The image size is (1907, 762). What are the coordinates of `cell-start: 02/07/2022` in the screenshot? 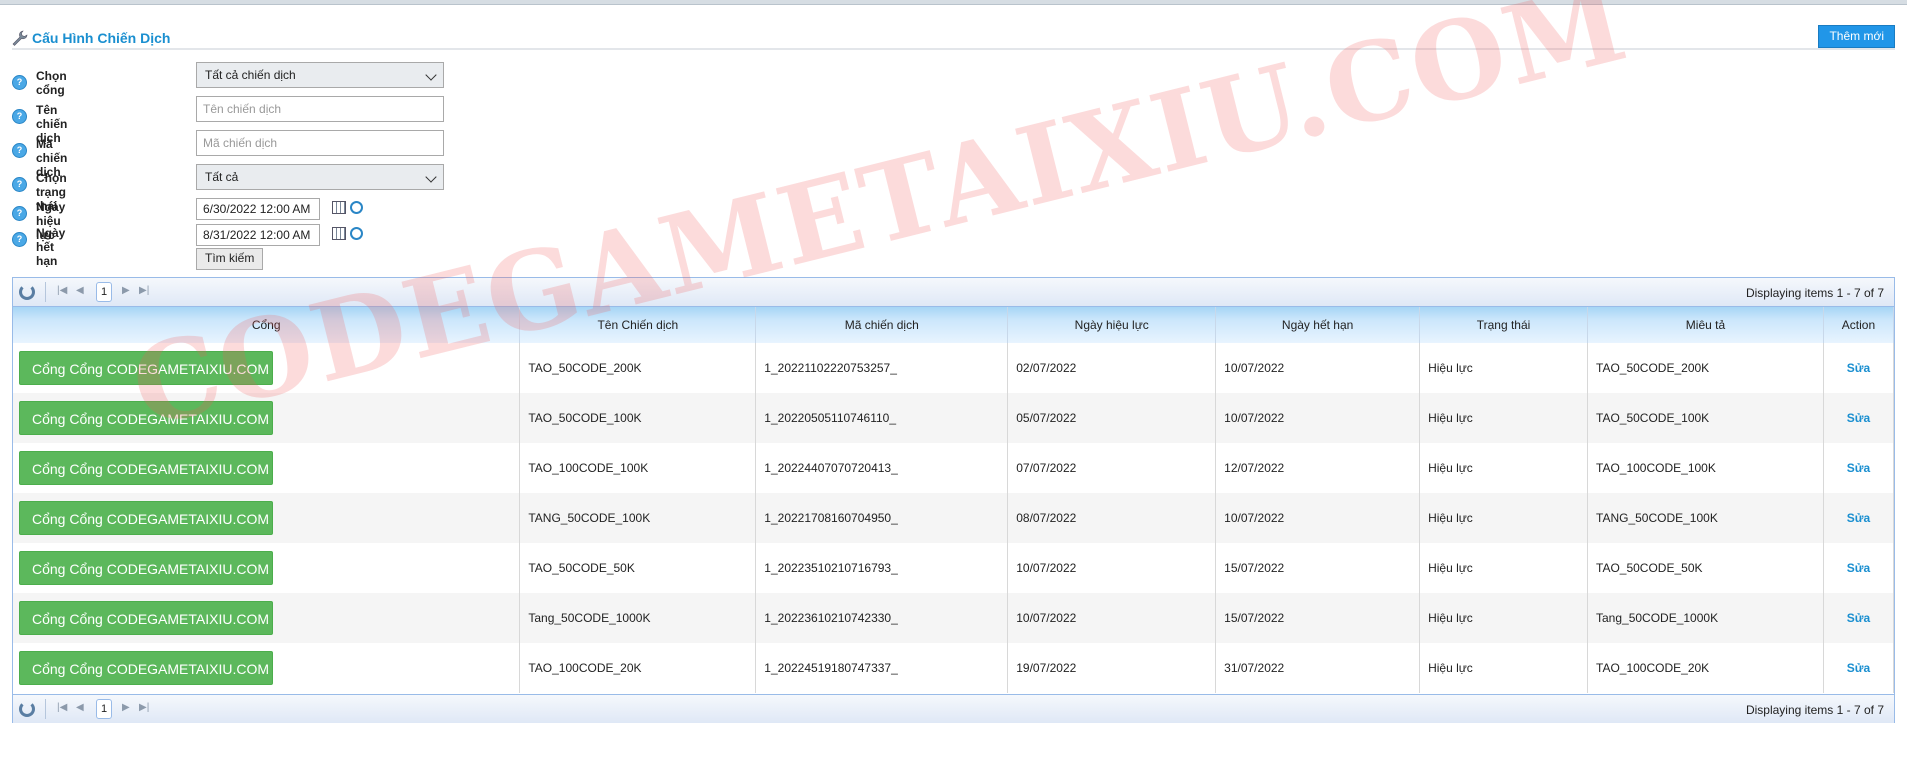 It's located at (1112, 368).